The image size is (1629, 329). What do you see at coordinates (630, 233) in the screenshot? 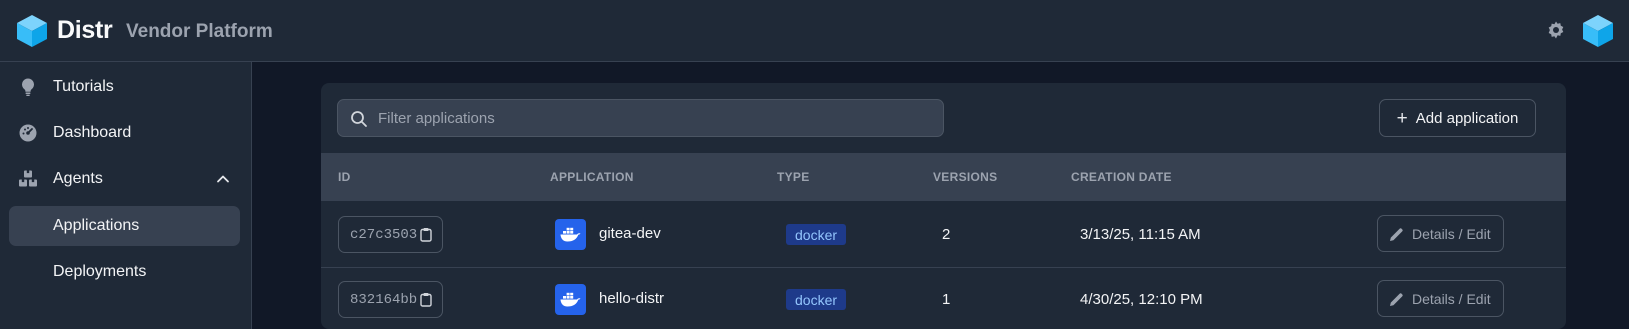
I see `application-name: gitea-dev` at bounding box center [630, 233].